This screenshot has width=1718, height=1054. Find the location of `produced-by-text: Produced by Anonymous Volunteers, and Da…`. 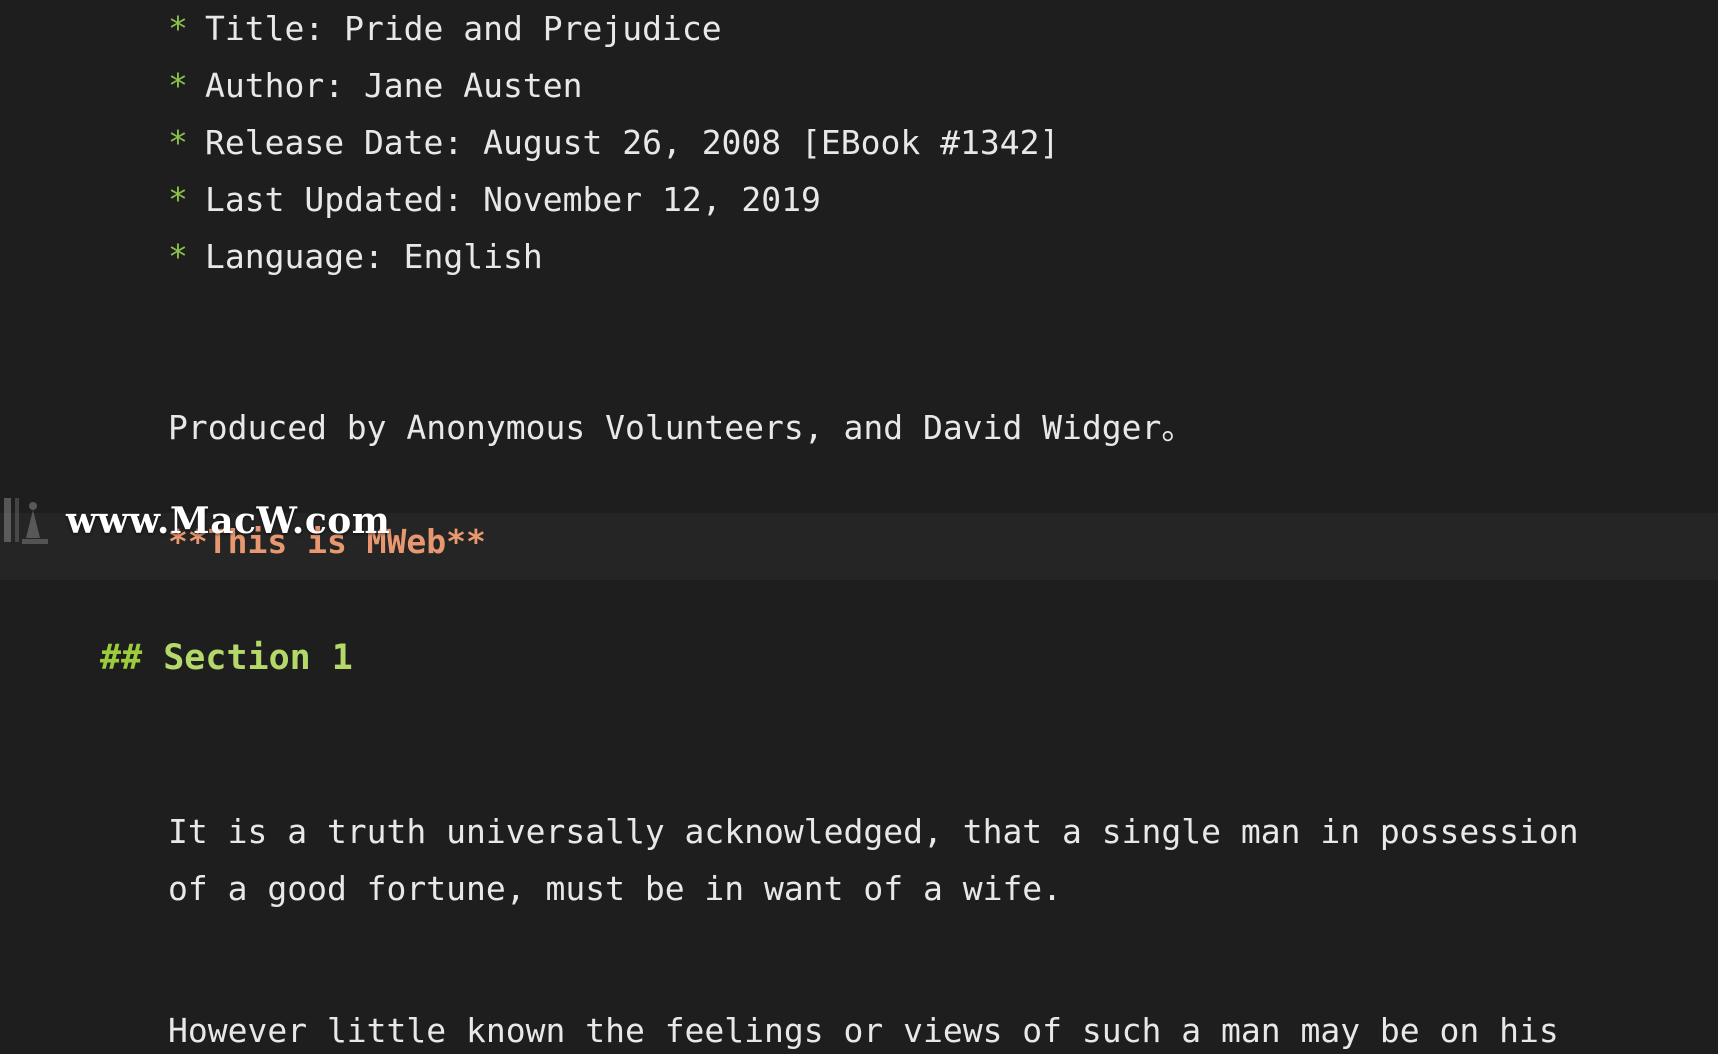

produced-by-text: Produced by Anonymous Volunteers, and Da… is located at coordinates (681, 427).